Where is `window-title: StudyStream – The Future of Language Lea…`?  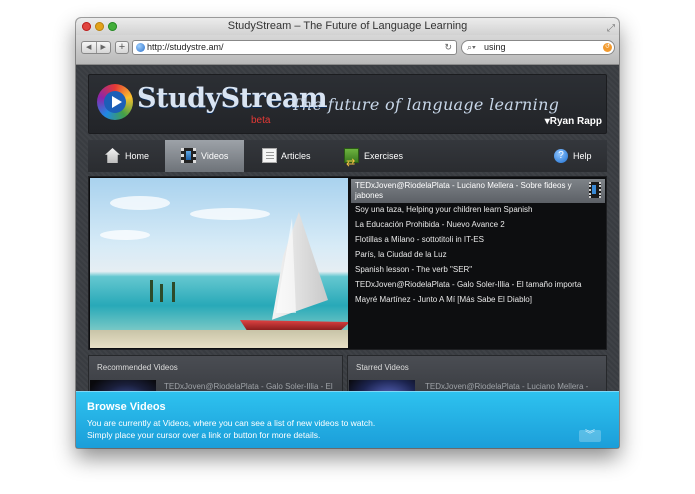
window-title: StudyStream – The Future of Language Lea… is located at coordinates (347, 26).